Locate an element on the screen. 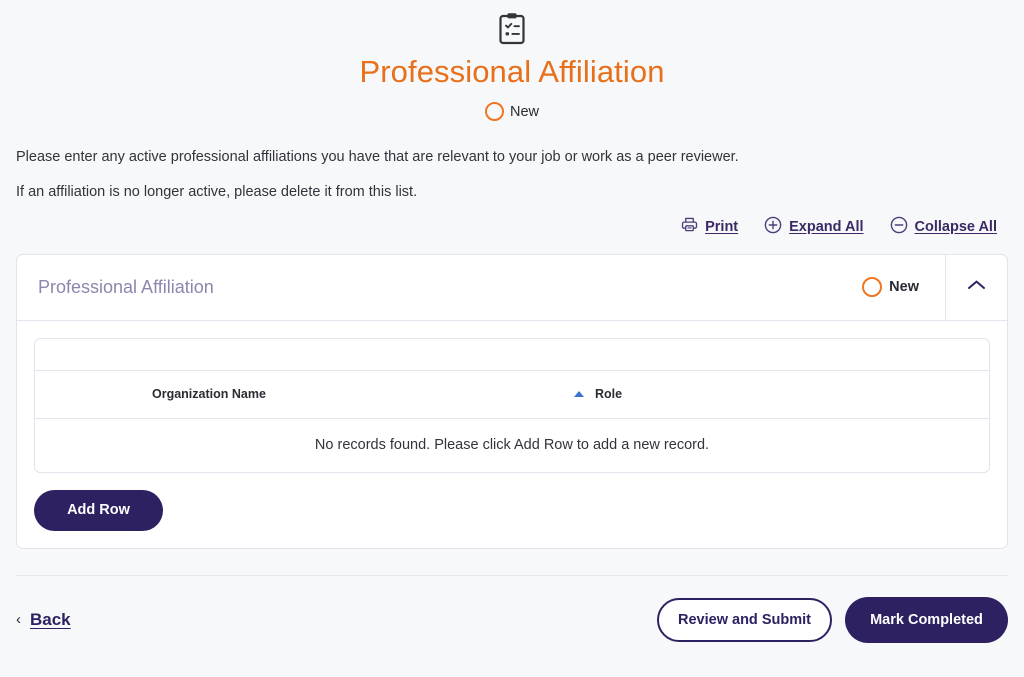 Image resolution: width=1024 pixels, height=677 pixels. page-status-label: New is located at coordinates (524, 111).